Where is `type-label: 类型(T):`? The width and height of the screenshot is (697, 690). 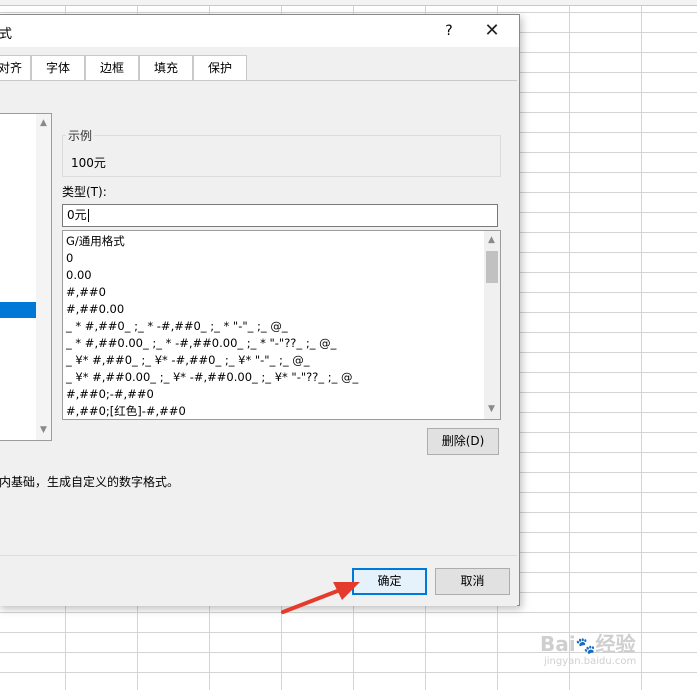
type-label: 类型(T): is located at coordinates (84, 192).